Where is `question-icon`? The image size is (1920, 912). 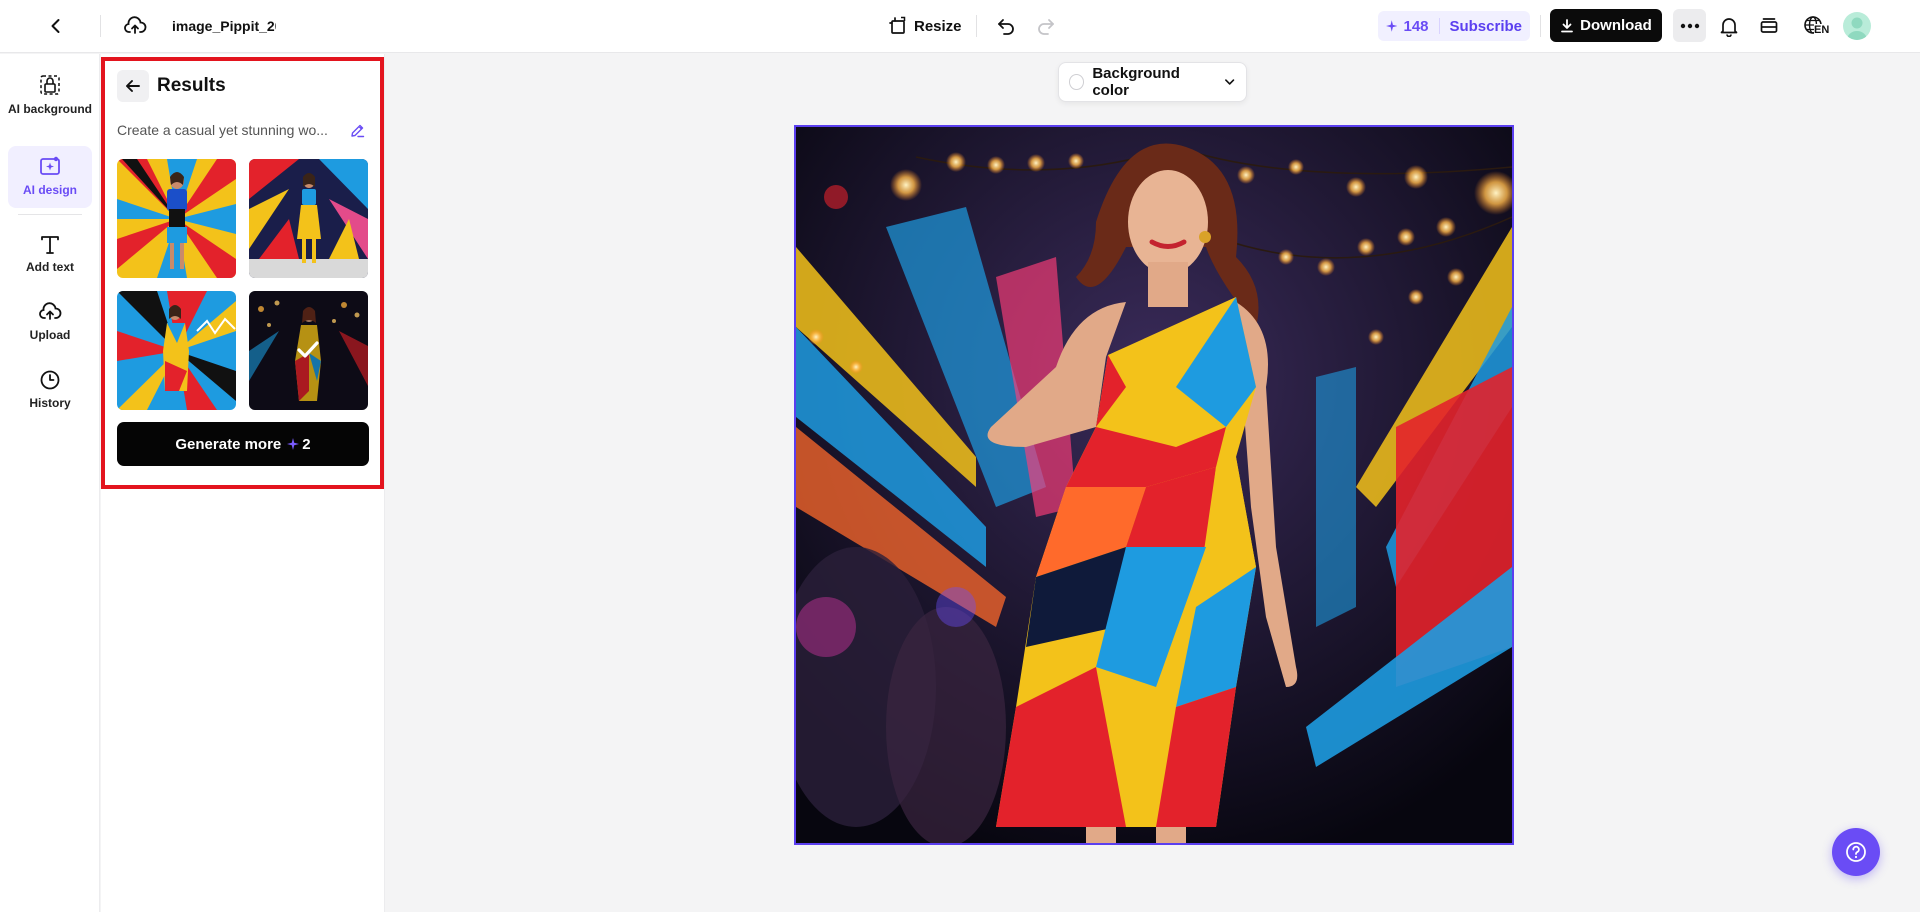 question-icon is located at coordinates (1856, 852).